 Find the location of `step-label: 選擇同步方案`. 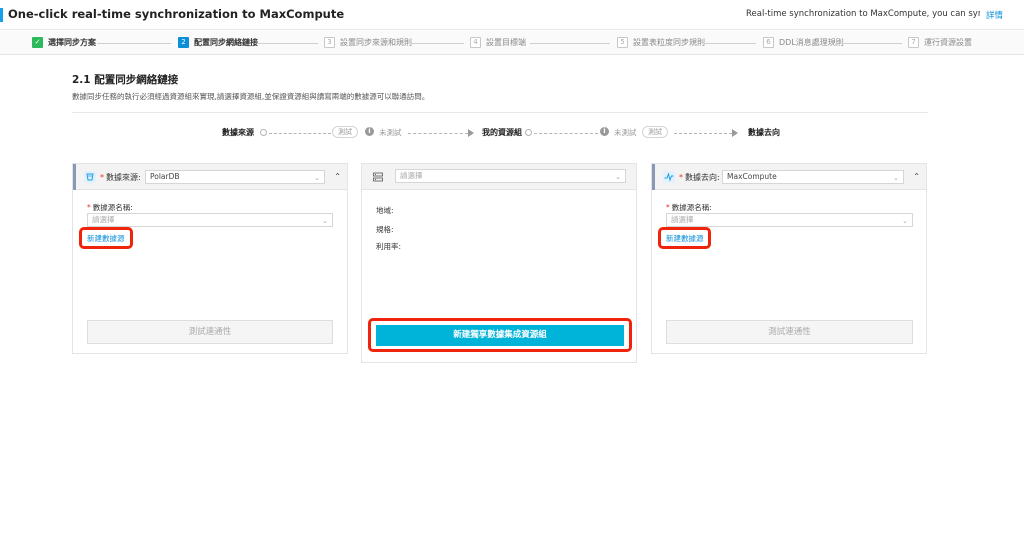

step-label: 選擇同步方案 is located at coordinates (72, 42).